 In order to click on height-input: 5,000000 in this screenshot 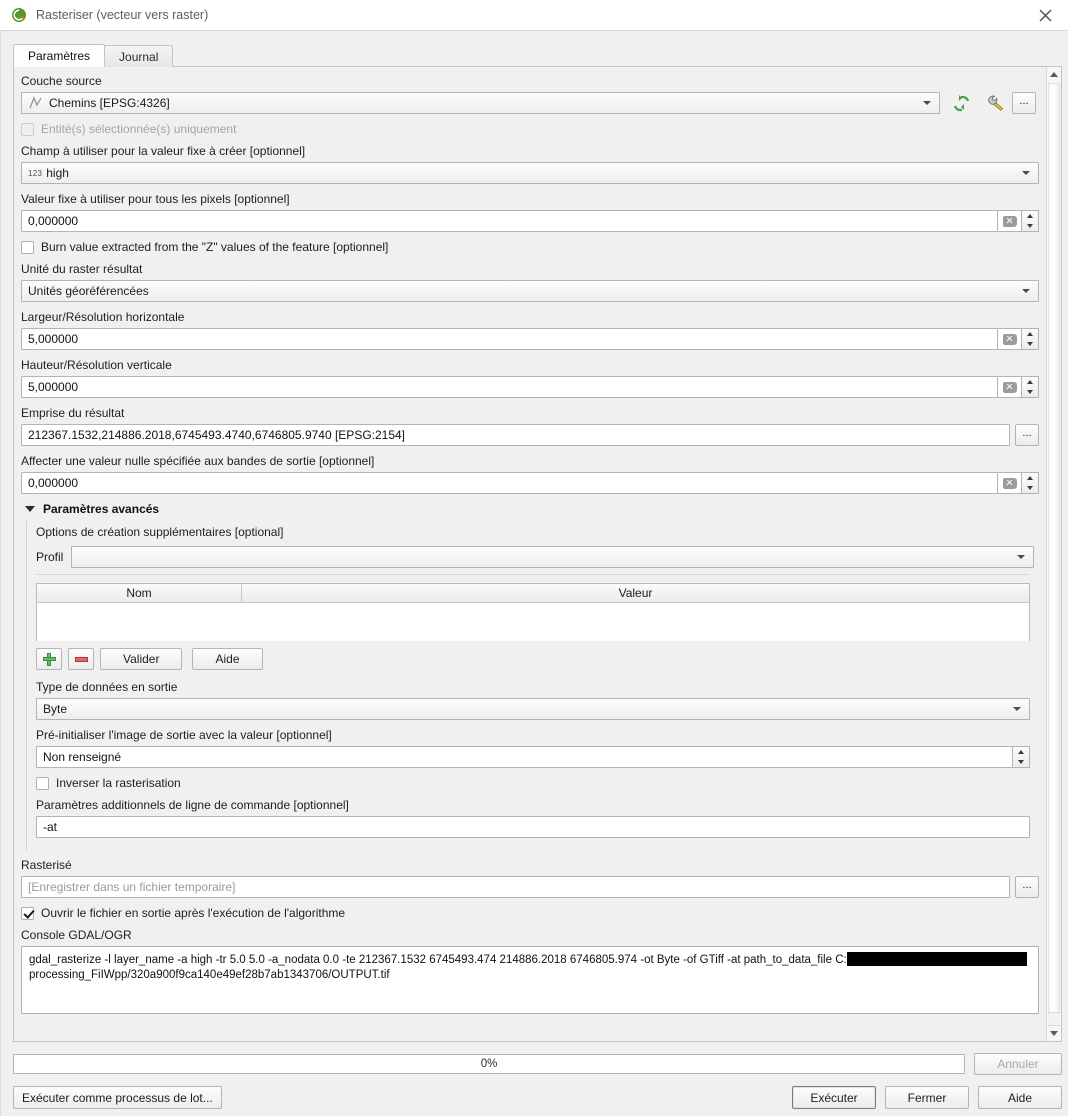, I will do `click(509, 387)`.